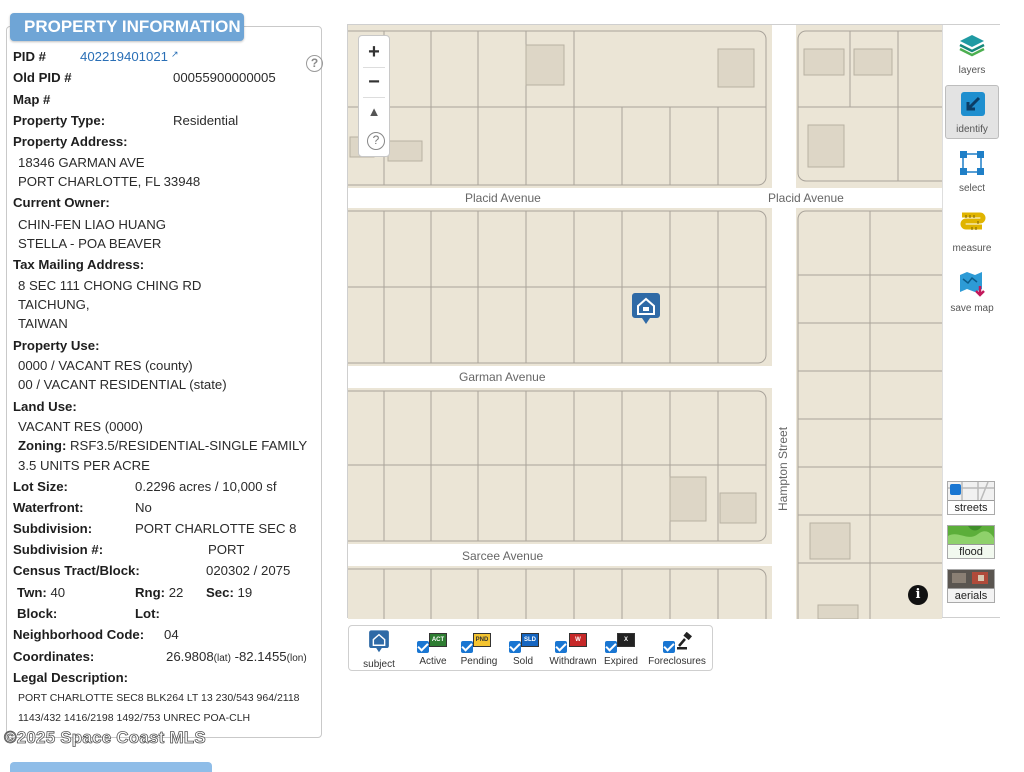 This screenshot has height=772, width=1024. I want to click on waterfront-label: Waterfront:, so click(48, 507).